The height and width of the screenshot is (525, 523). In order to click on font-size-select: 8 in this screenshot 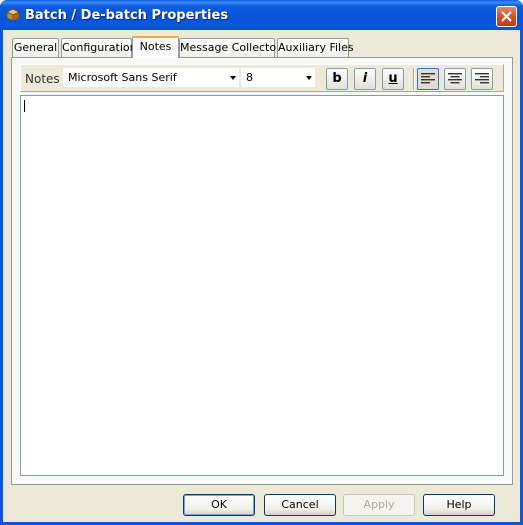, I will do `click(278, 77)`.